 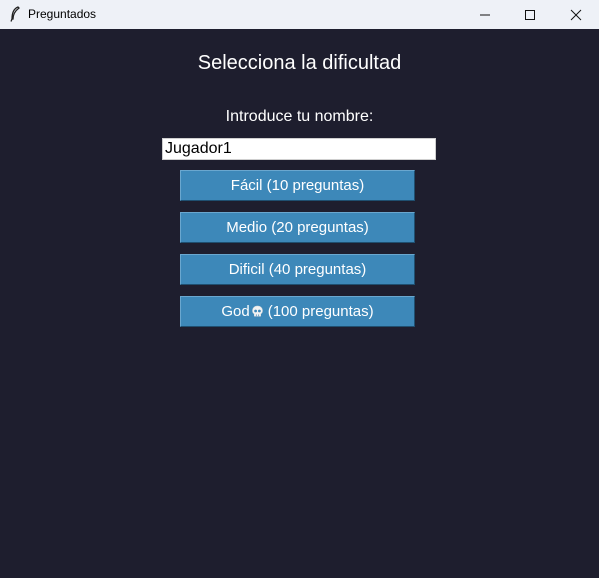 I want to click on maximize-button, so click(x=530, y=14).